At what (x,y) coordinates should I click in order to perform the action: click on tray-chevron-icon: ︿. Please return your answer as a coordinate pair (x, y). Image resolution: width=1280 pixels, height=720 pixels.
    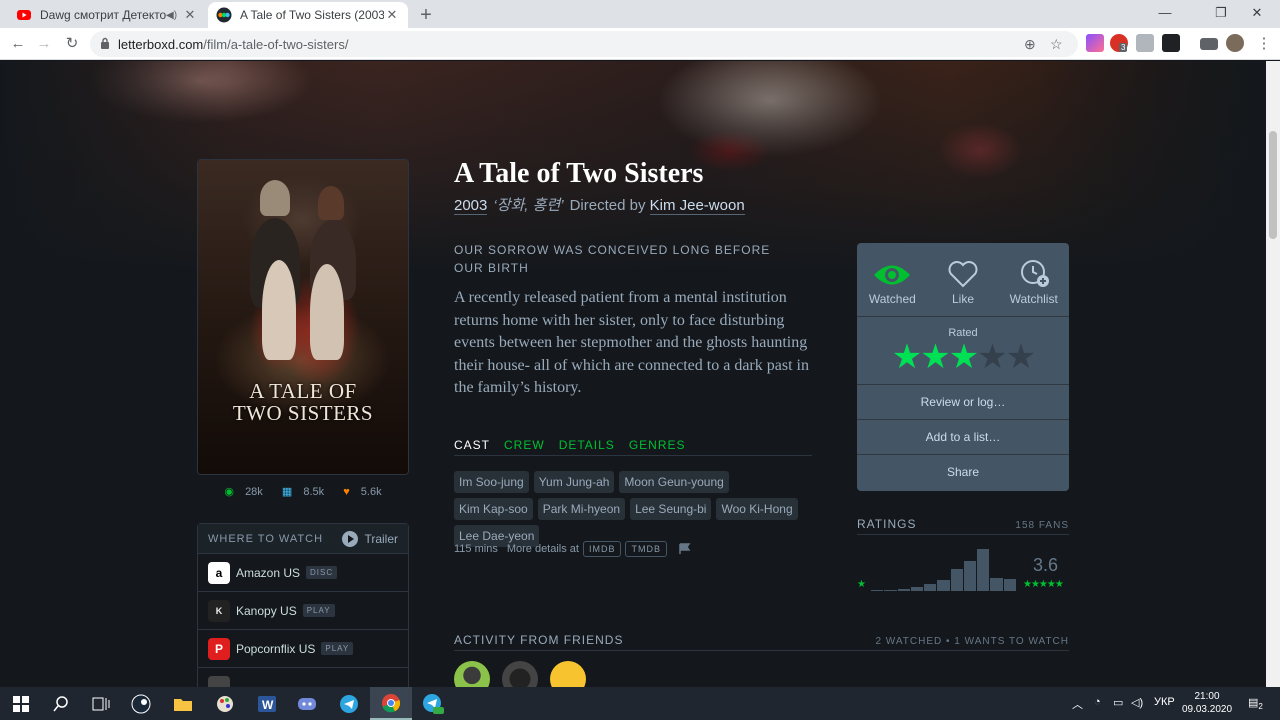
    Looking at the image, I should click on (1077, 704).